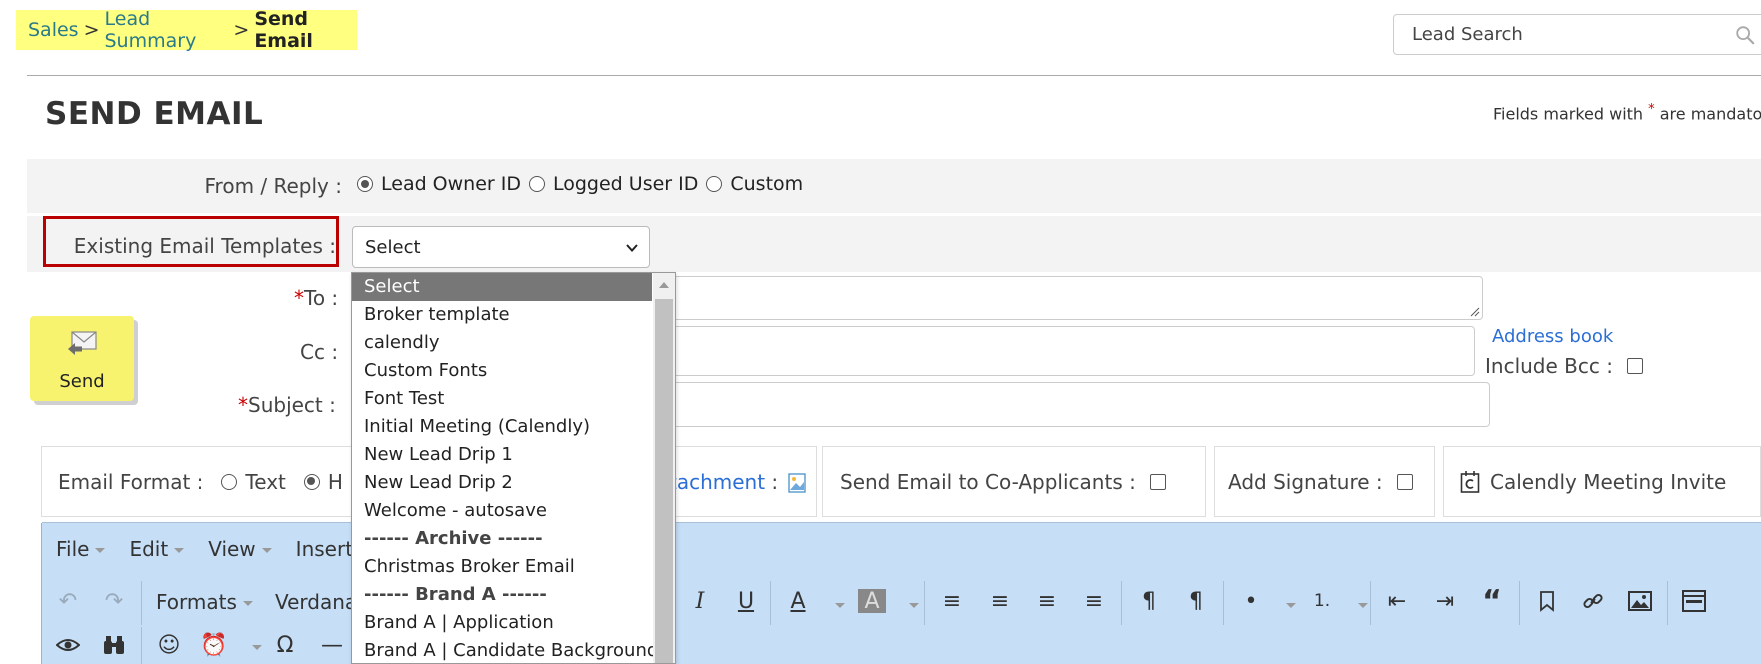  Describe the element at coordinates (872, 601) in the screenshot. I see `background-color-icon: A` at that location.